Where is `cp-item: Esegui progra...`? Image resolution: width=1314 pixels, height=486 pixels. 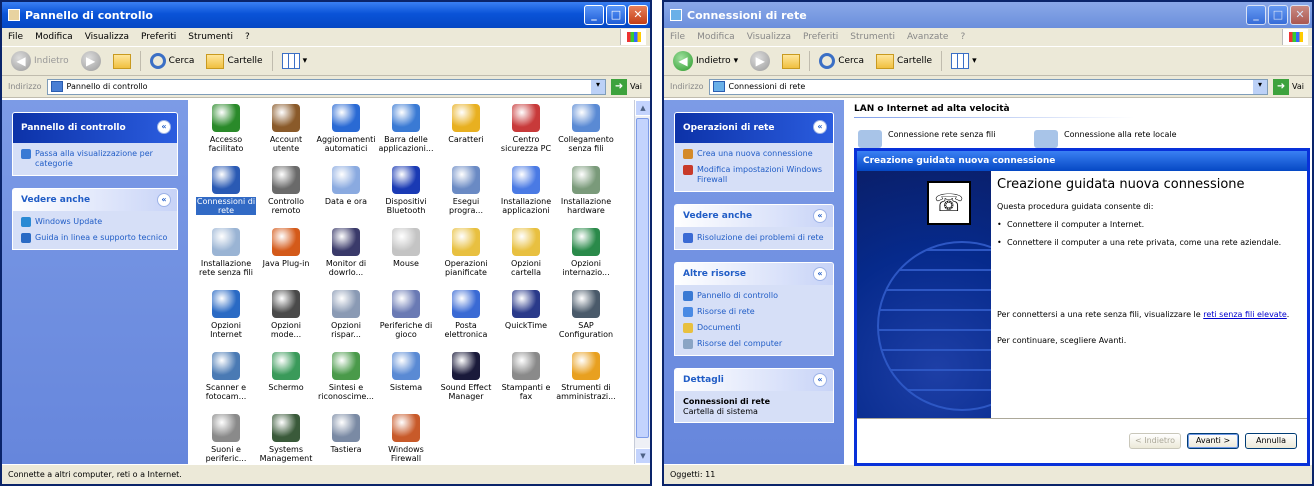
cp-item: Esegui progra... is located at coordinates (466, 193).